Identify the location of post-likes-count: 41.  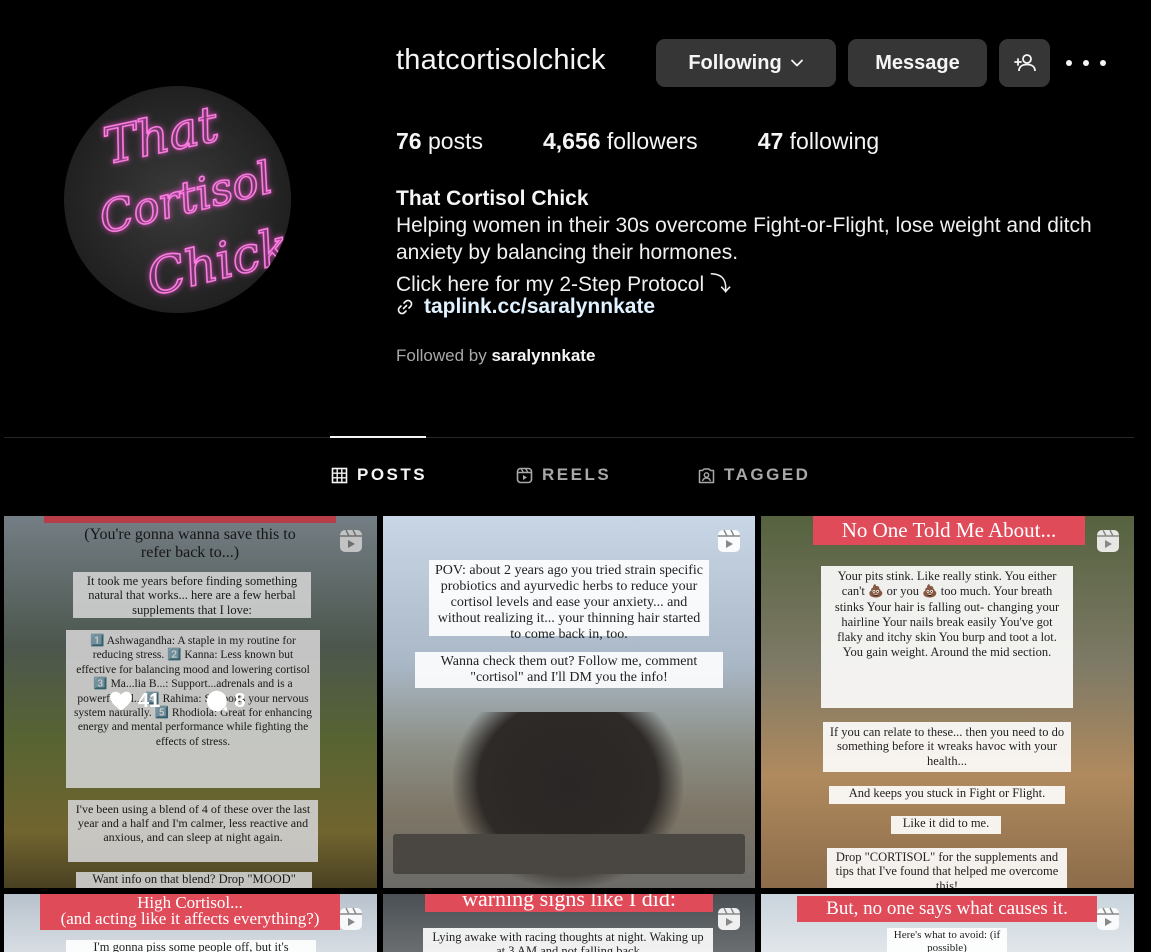
(149, 700).